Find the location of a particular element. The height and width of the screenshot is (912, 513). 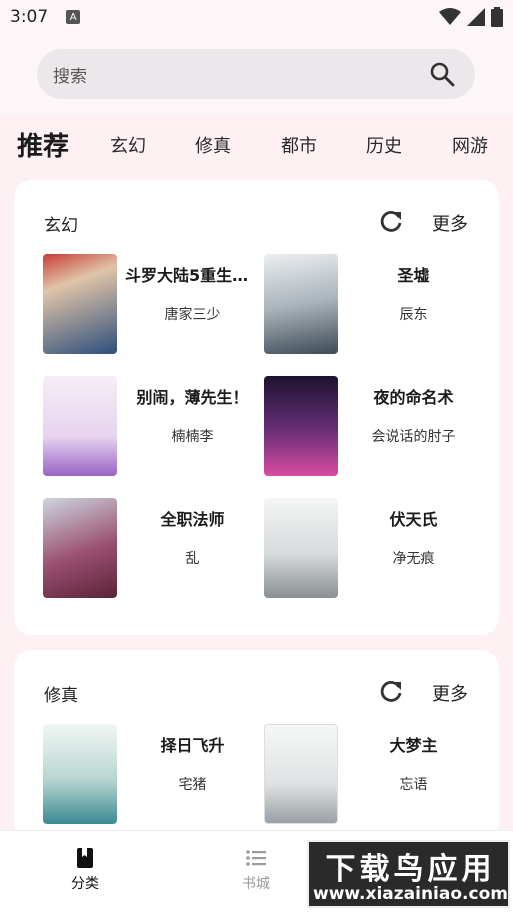

book-item: 伏天氏 净无痕 is located at coordinates (379, 553).